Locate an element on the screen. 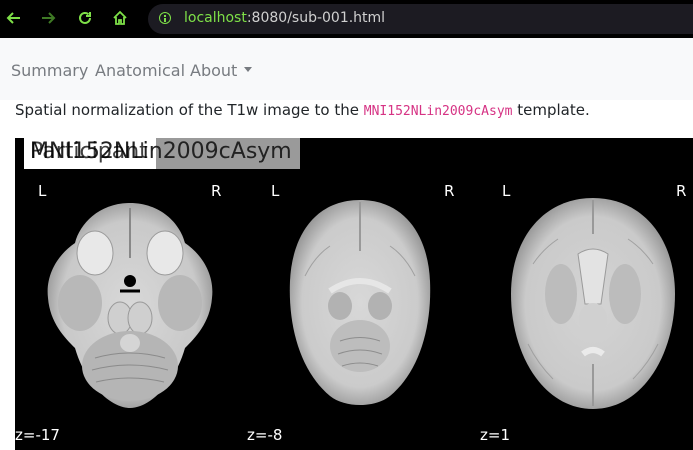 The image size is (693, 450). brain-slice-3-image is located at coordinates (593, 303).